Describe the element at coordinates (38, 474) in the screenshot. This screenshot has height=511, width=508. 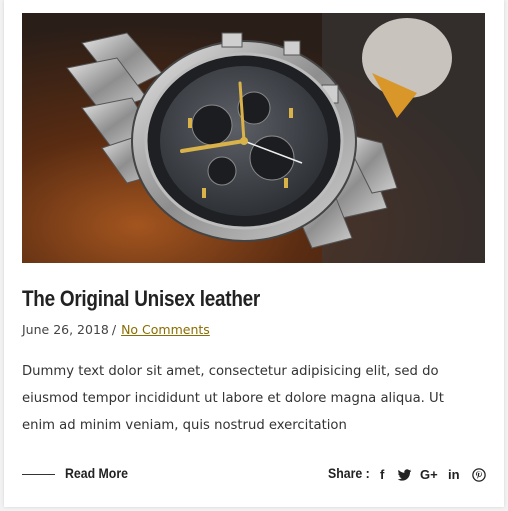
I see `read-more-divider` at that location.